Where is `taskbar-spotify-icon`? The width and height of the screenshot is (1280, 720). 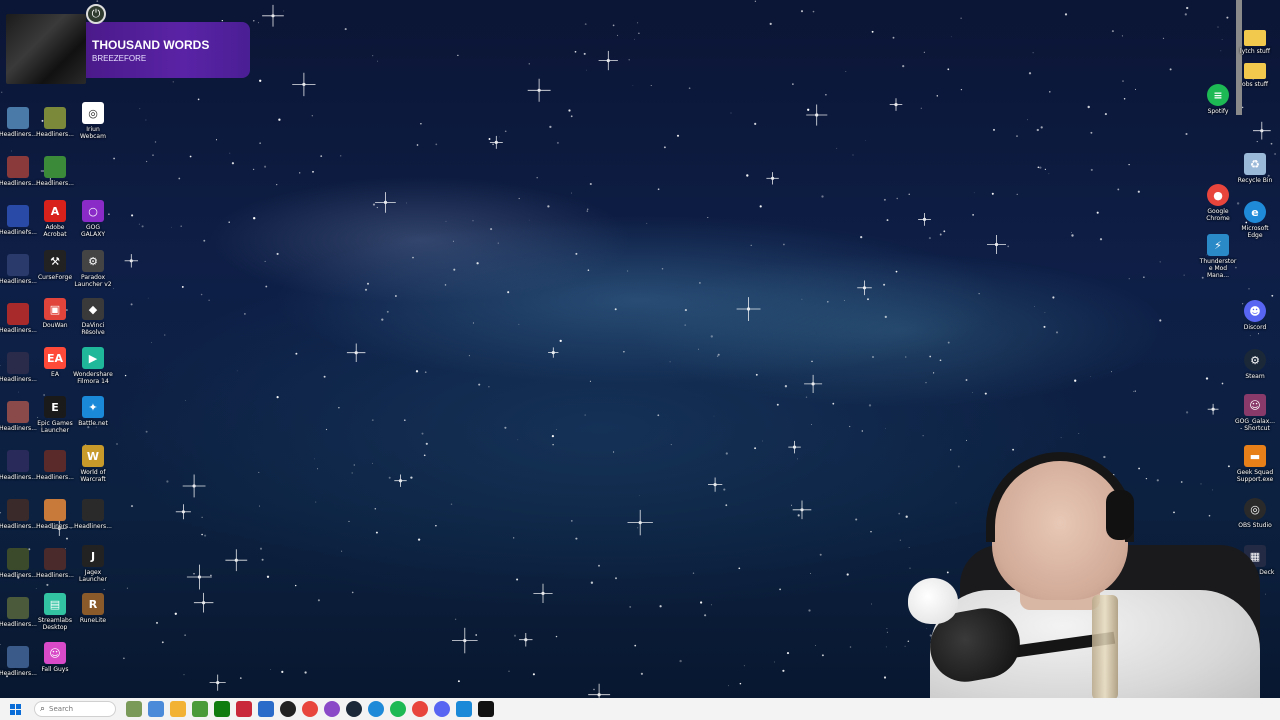
taskbar-spotify-icon is located at coordinates (398, 709).